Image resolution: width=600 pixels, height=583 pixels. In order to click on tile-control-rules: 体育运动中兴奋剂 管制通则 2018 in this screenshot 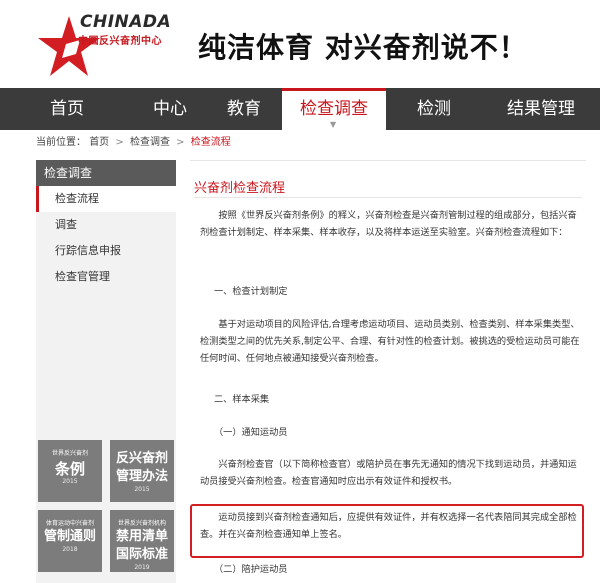, I will do `click(70, 541)`.